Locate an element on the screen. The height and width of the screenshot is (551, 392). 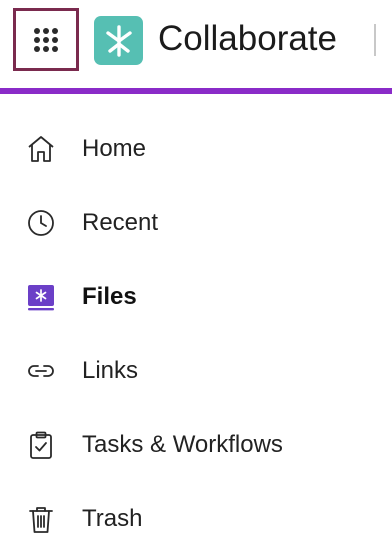
link-icon is located at coordinates (41, 371).